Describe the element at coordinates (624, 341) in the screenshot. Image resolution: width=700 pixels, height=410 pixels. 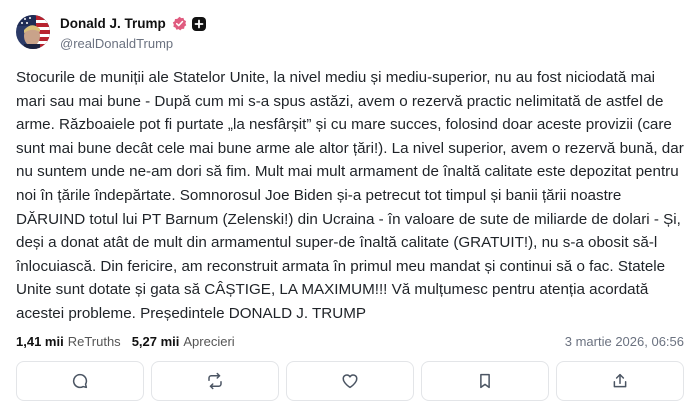
I see `post-timestamp: 3 martie 2026, 06:56` at that location.